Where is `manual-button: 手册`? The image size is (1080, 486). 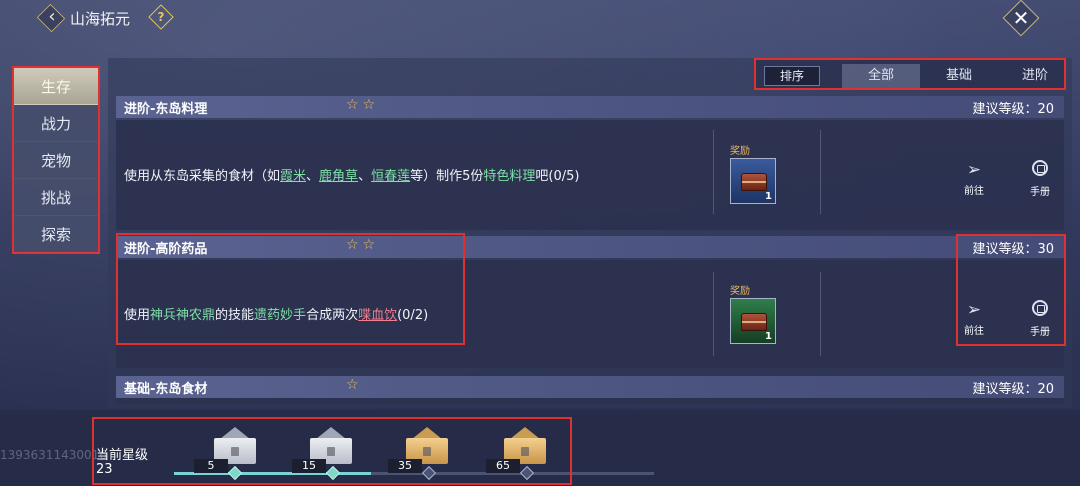 manual-button: 手册 is located at coordinates (1040, 179).